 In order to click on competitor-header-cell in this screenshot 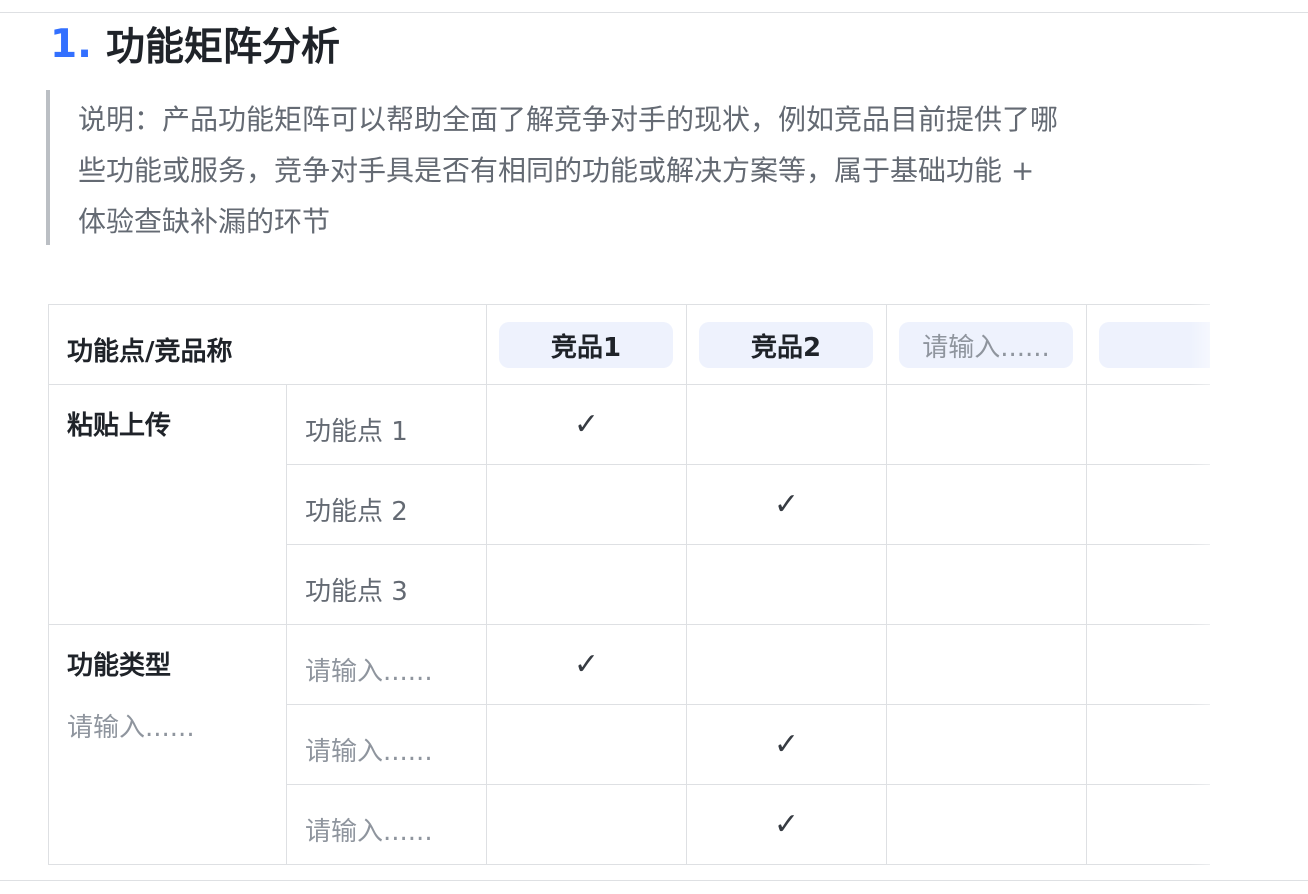, I will do `click(1148, 344)`.